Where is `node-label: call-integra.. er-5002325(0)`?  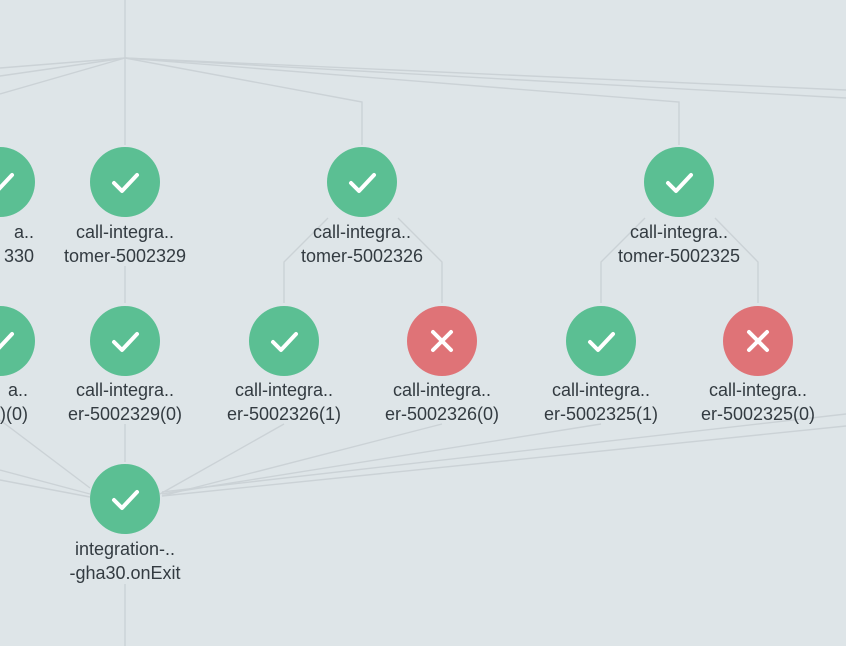
node-label: call-integra.. er-5002325(0) is located at coordinates (758, 402).